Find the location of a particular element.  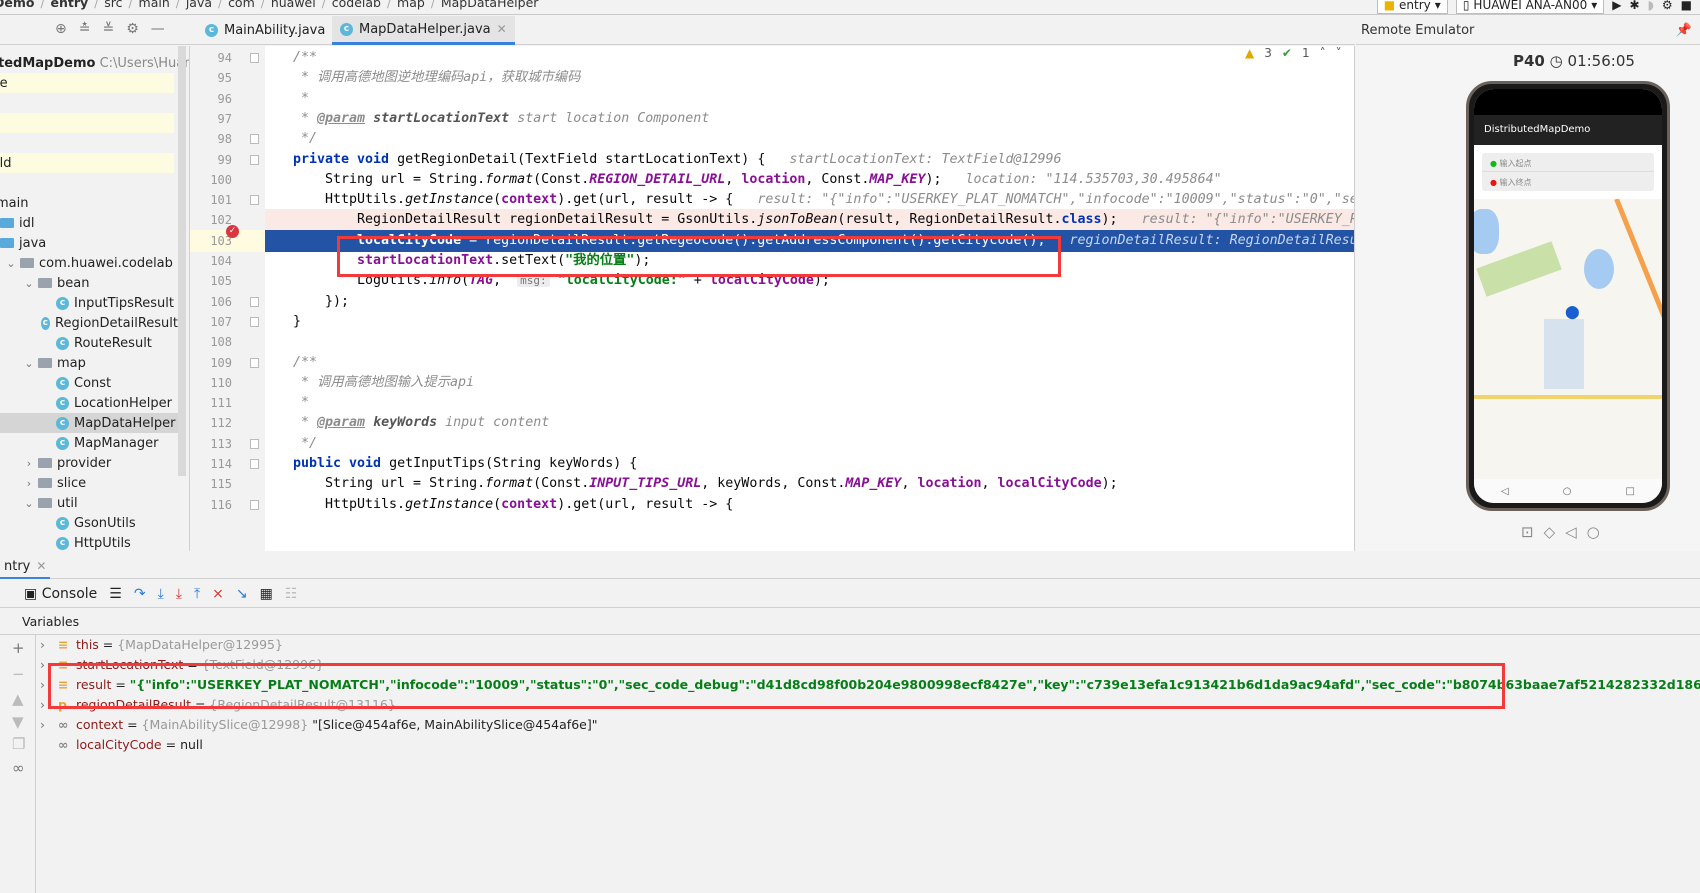

rotate-icon: ◇ is located at coordinates (1550, 532).